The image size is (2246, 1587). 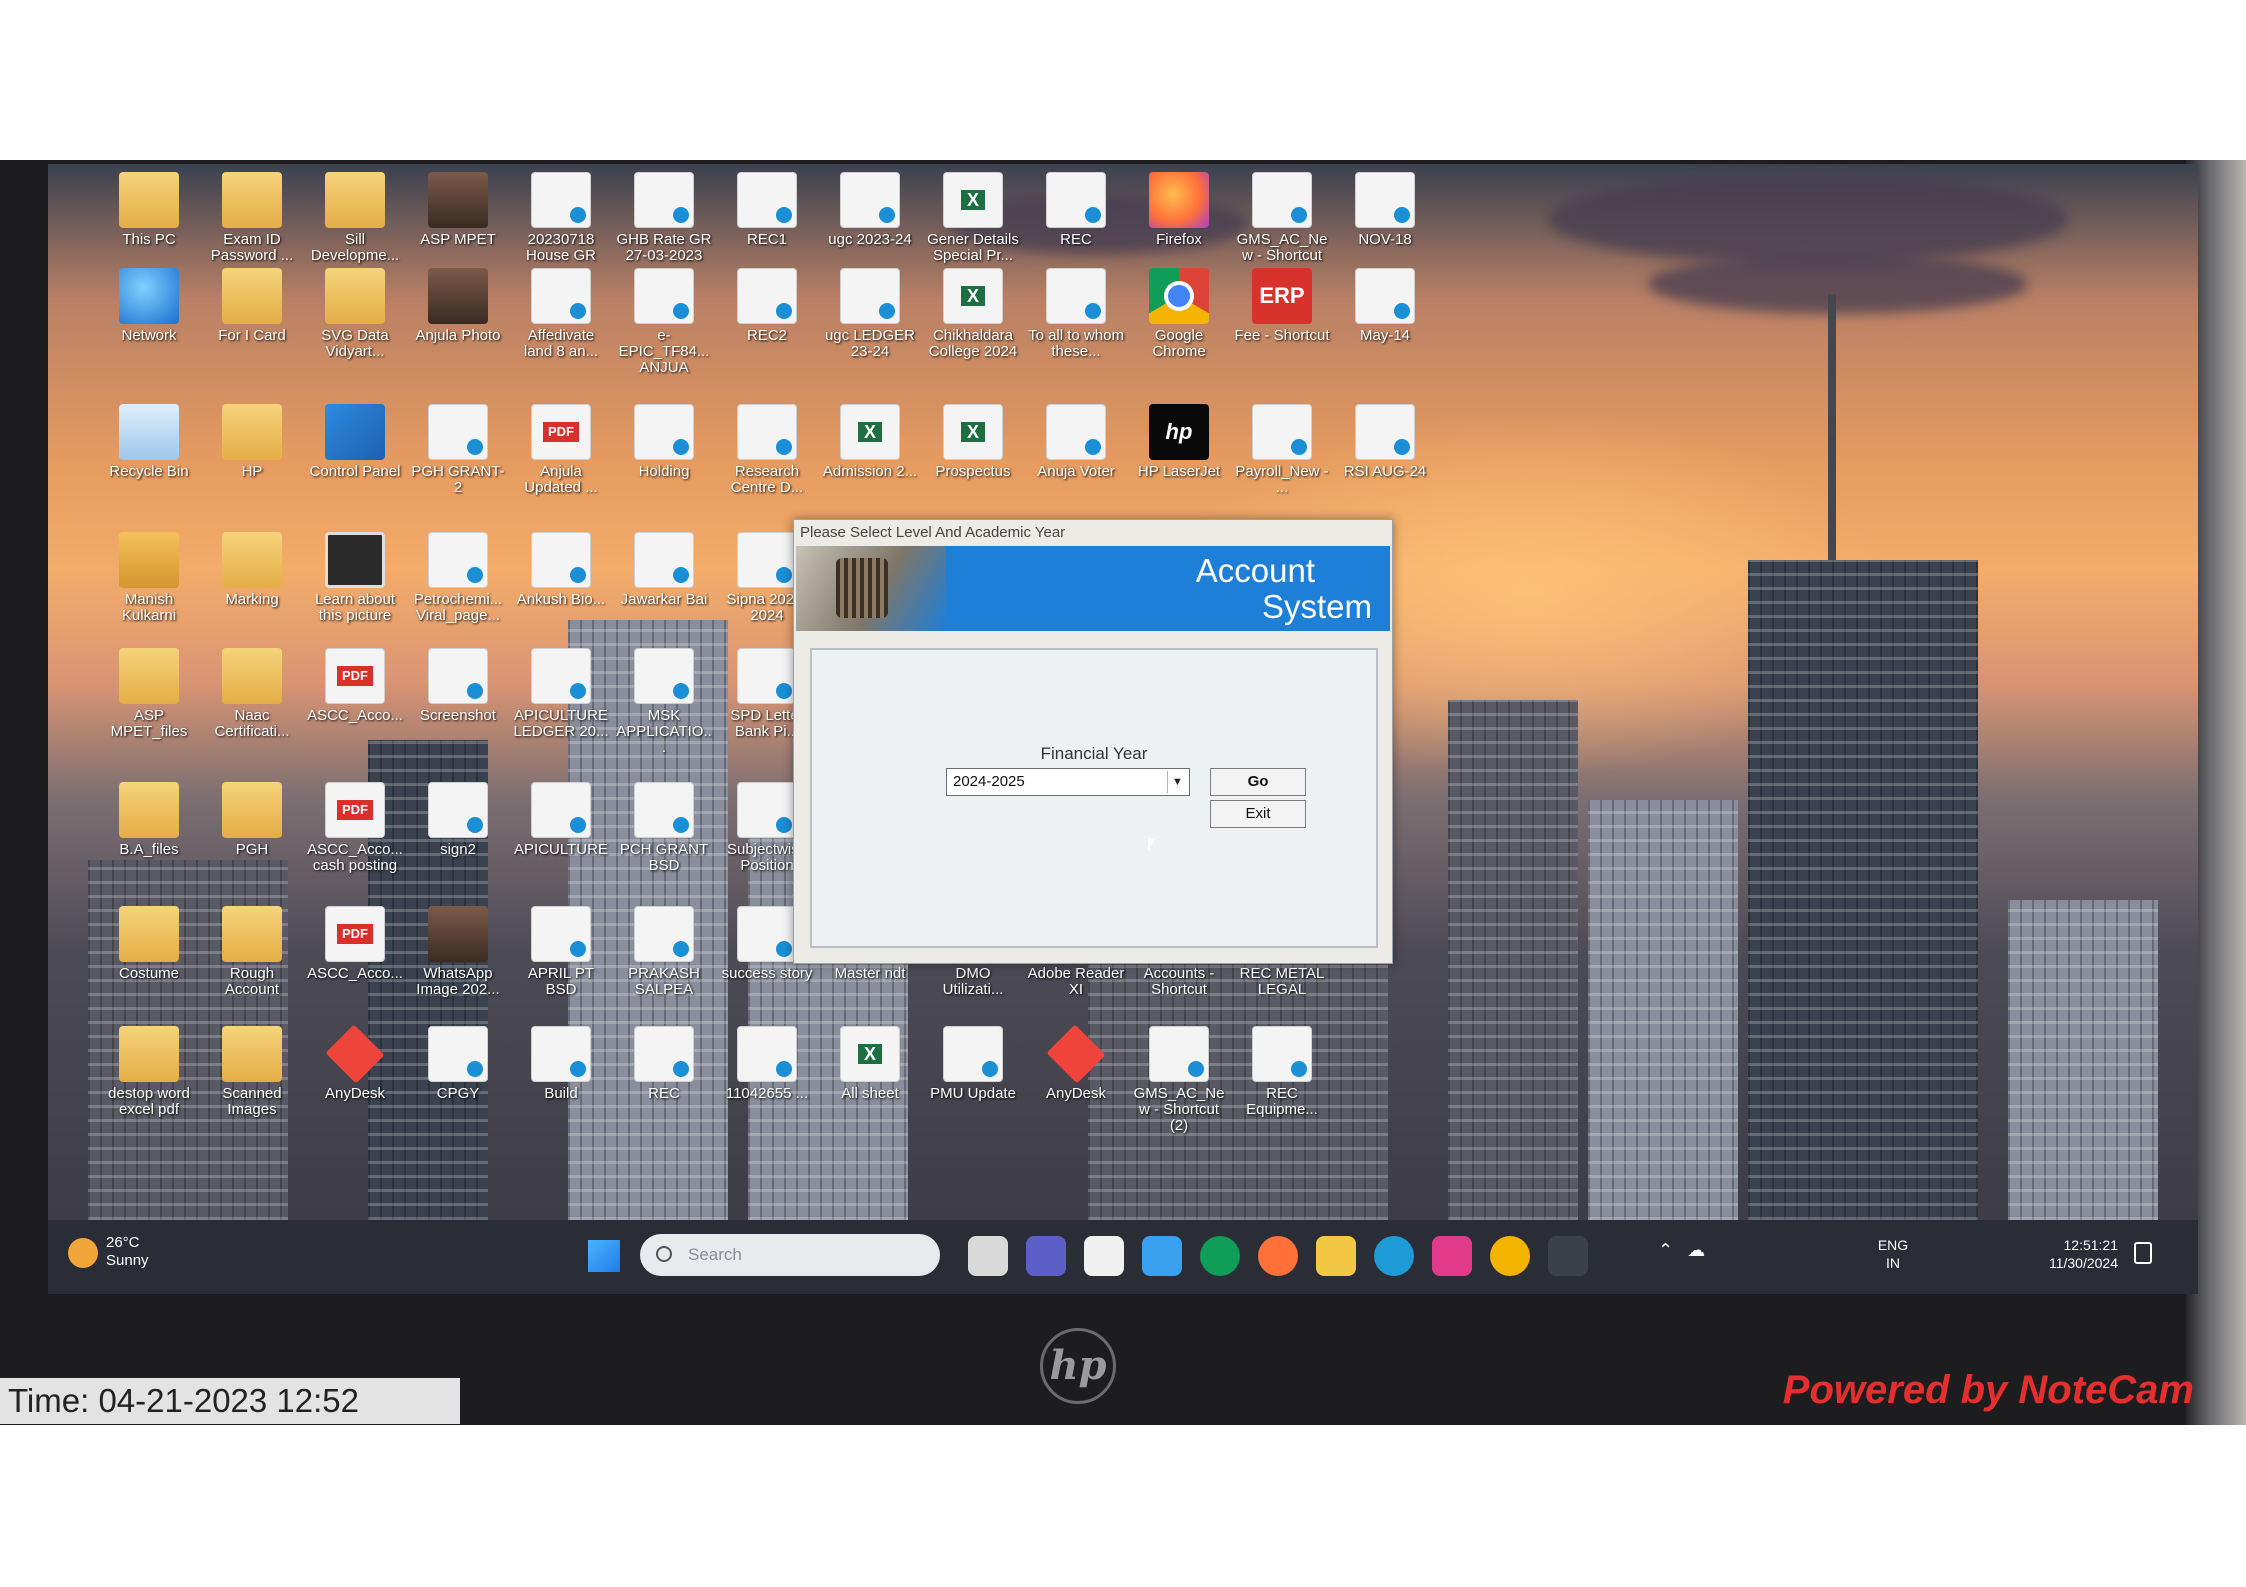 What do you see at coordinates (1068, 782) in the screenshot?
I see `financial-year-select: 2024-2025 ▼` at bounding box center [1068, 782].